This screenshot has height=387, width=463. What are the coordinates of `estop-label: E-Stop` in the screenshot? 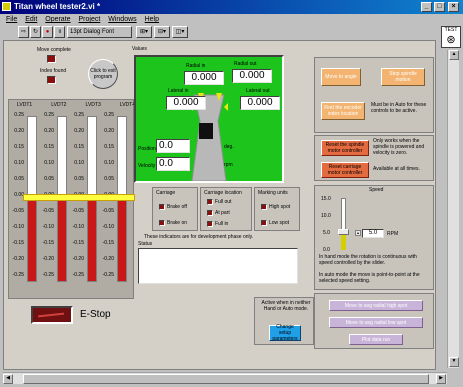 It's located at (95, 314).